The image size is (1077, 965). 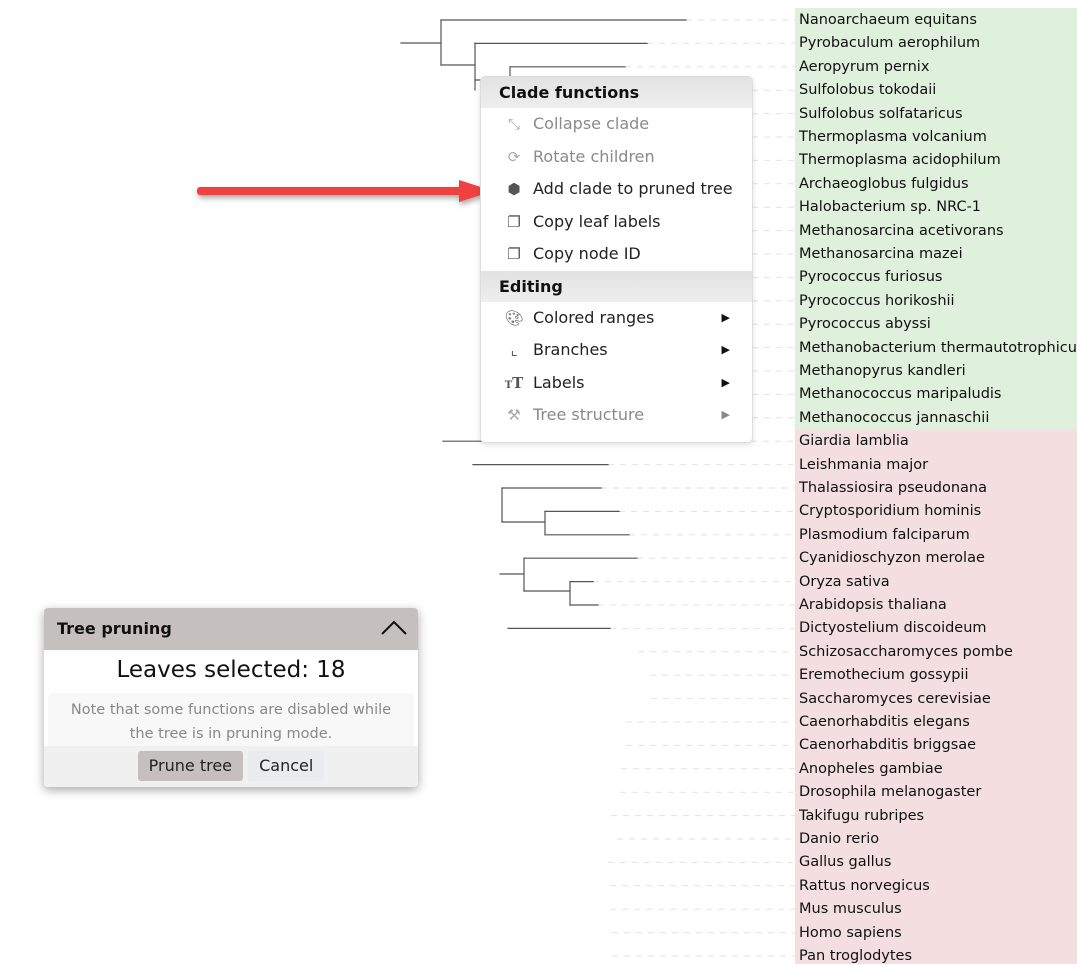 I want to click on leaf-label: Methanopyrus kandleri, so click(x=882, y=371).